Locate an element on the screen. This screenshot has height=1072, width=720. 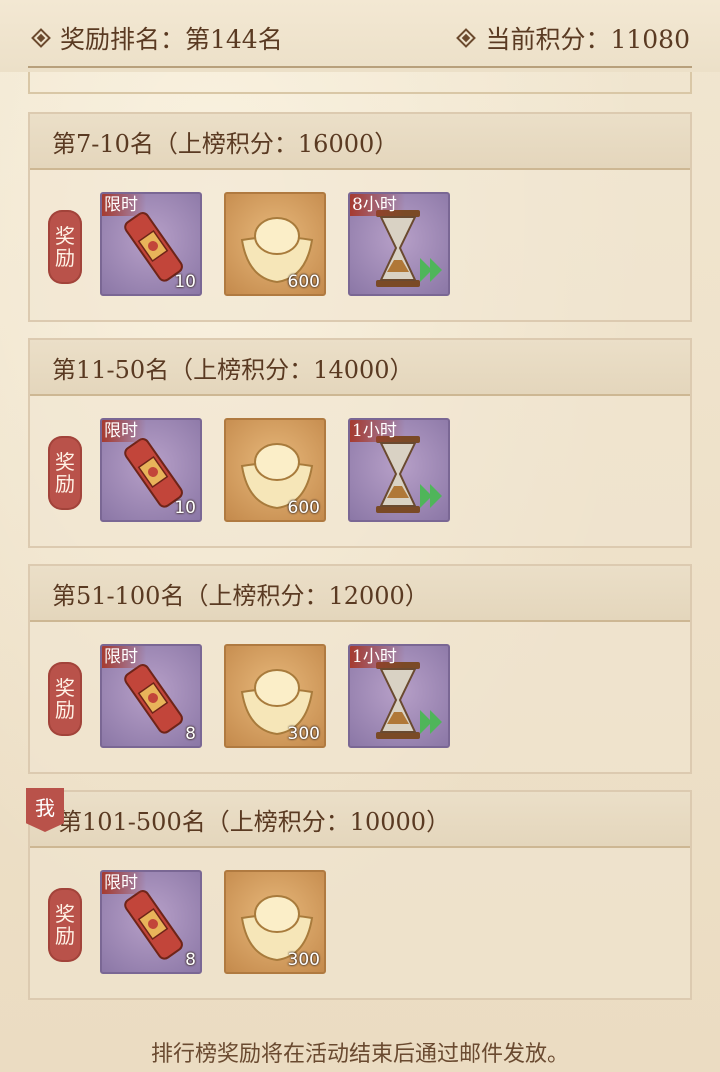
tier-title: 第101-500名（上榜积分：10000） is located at coordinates (254, 822).